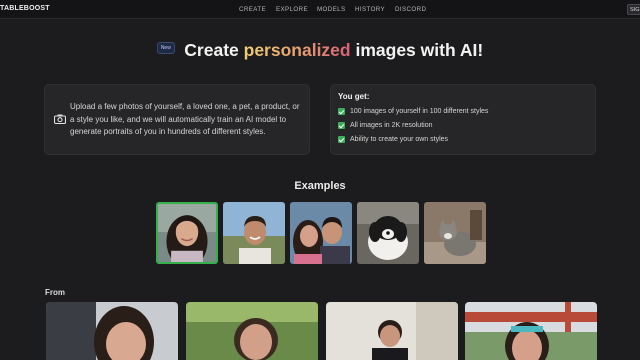 This screenshot has height=360, width=640. What do you see at coordinates (633, 9) in the screenshot?
I see `sign-in-button: SIG` at bounding box center [633, 9].